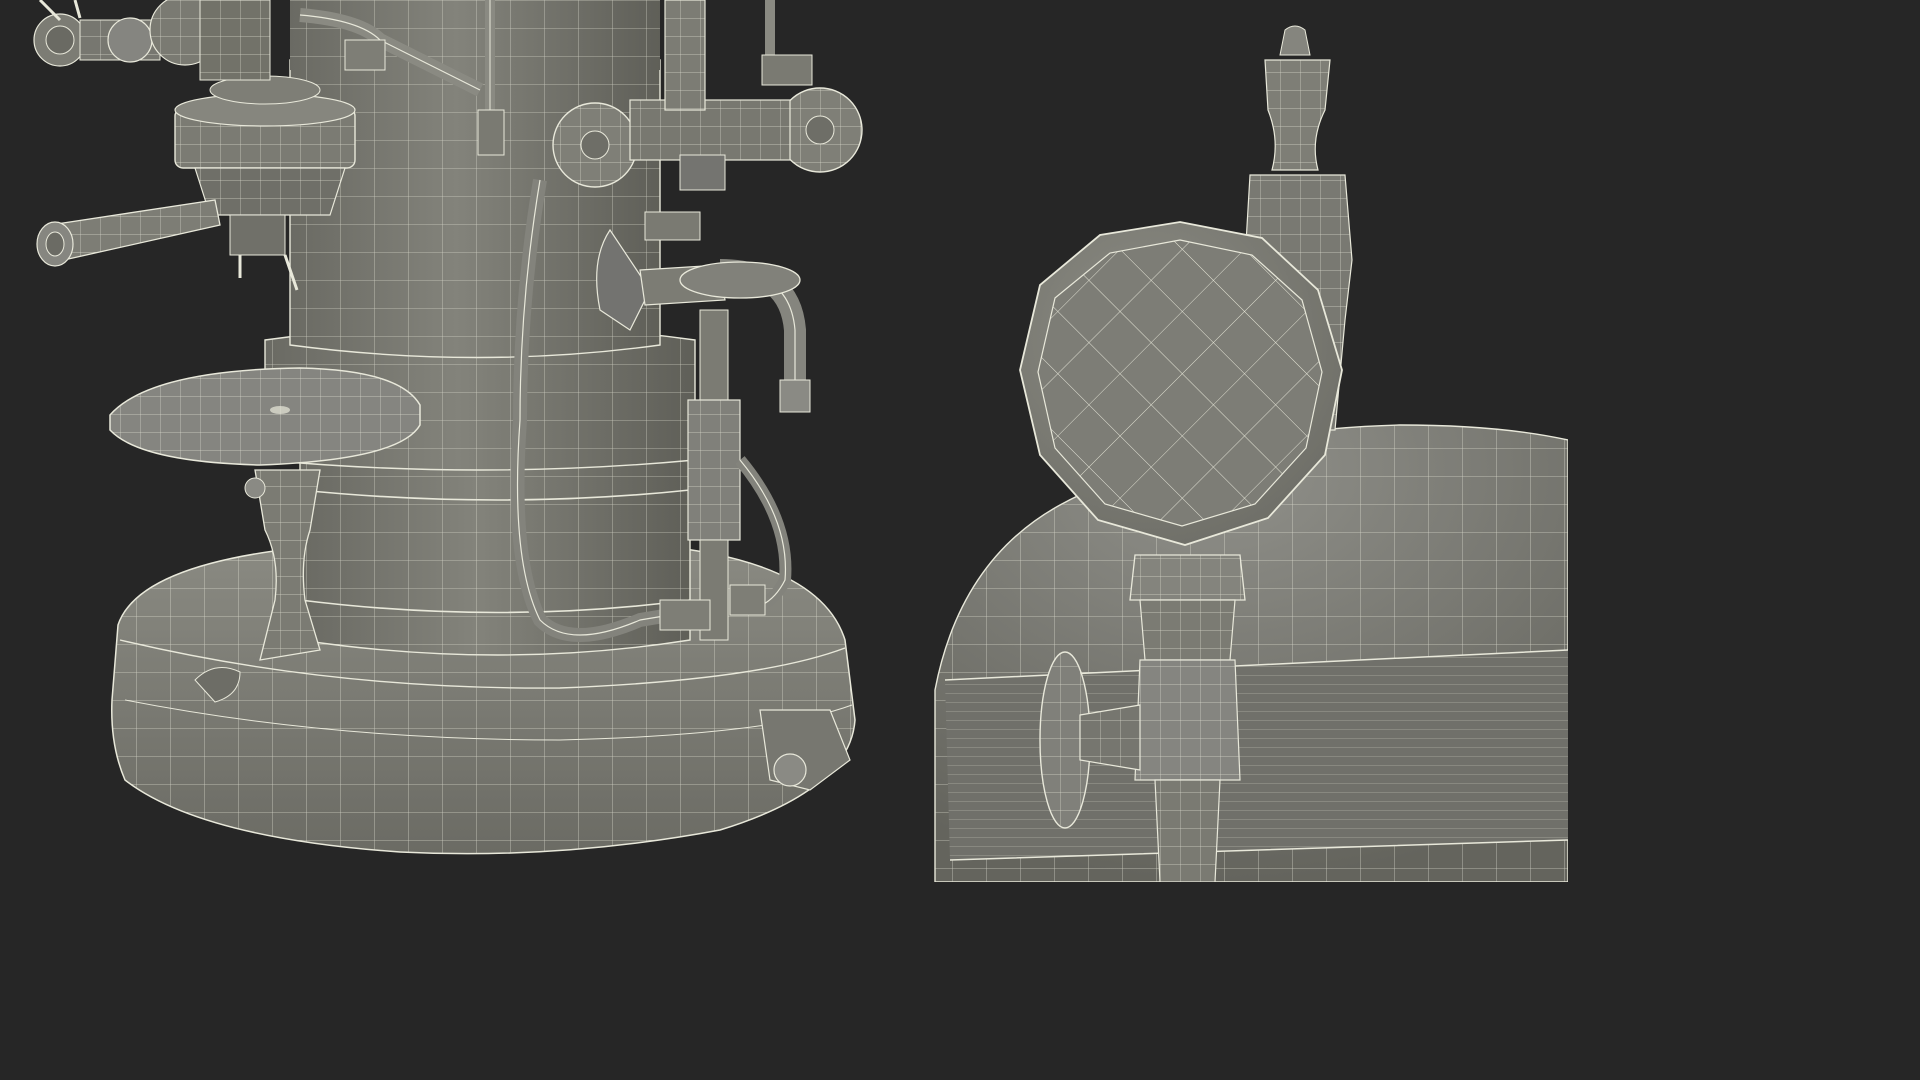 The height and width of the screenshot is (1080, 1920). Describe the element at coordinates (152, 40) in the screenshot. I see `lever-assembly` at that location.